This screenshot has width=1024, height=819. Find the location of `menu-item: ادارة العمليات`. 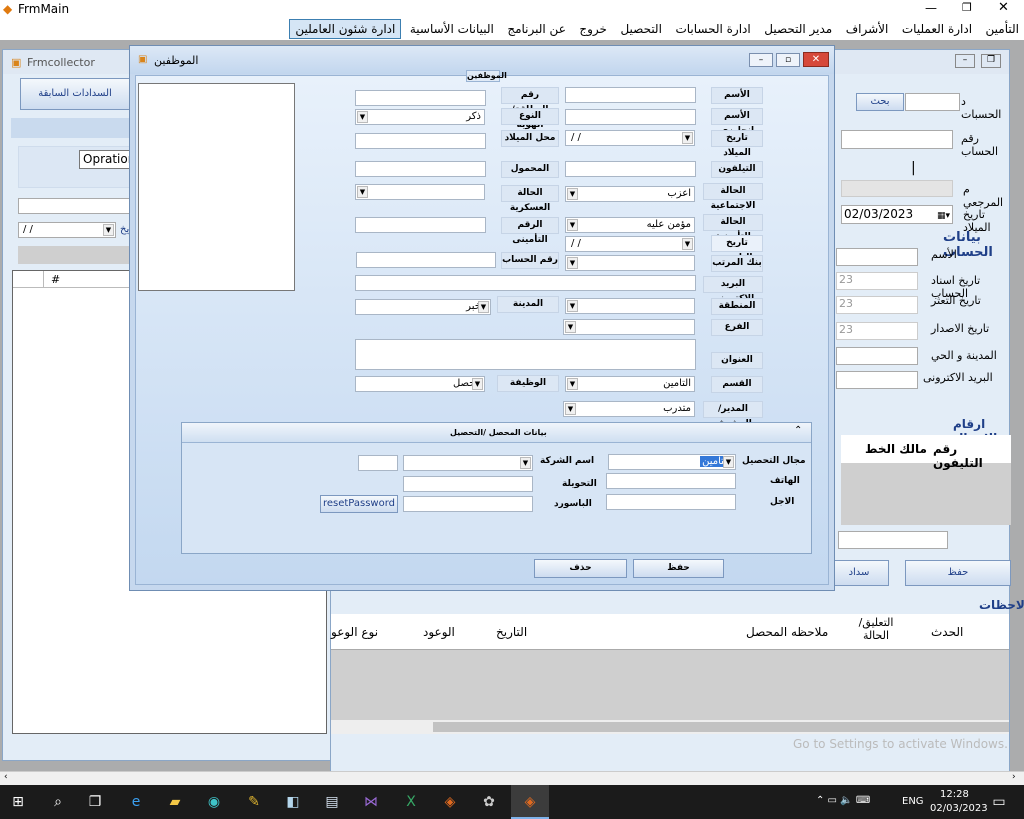

menu-item: ادارة العمليات is located at coordinates (937, 29).